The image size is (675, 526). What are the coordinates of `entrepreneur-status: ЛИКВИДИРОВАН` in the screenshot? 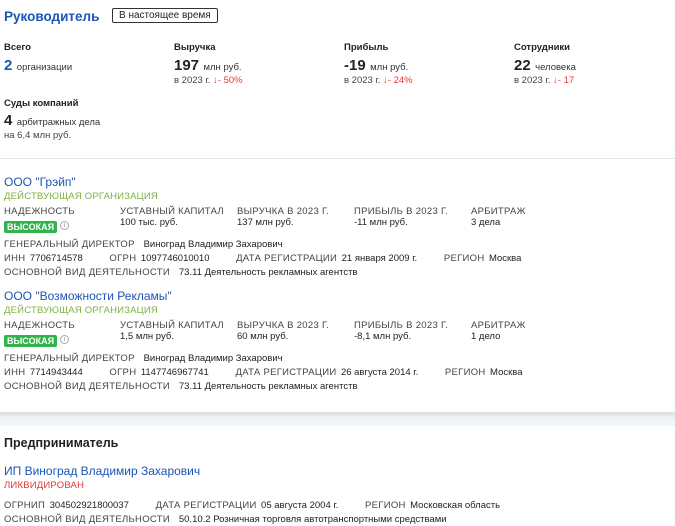 It's located at (44, 485).